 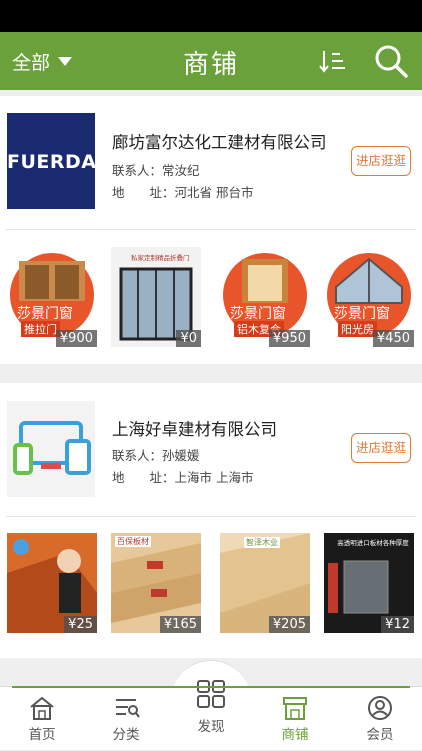 What do you see at coordinates (265, 297) in the screenshot?
I see `product-thumb: 莎景门窗 铝木复合 ¥950` at bounding box center [265, 297].